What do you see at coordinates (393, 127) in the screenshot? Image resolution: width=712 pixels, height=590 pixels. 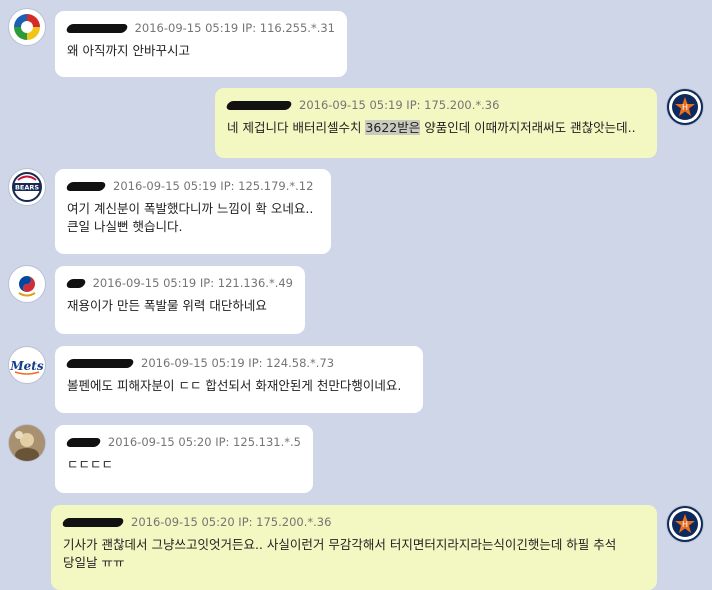 I see `highlighted-text: 3622받은` at bounding box center [393, 127].